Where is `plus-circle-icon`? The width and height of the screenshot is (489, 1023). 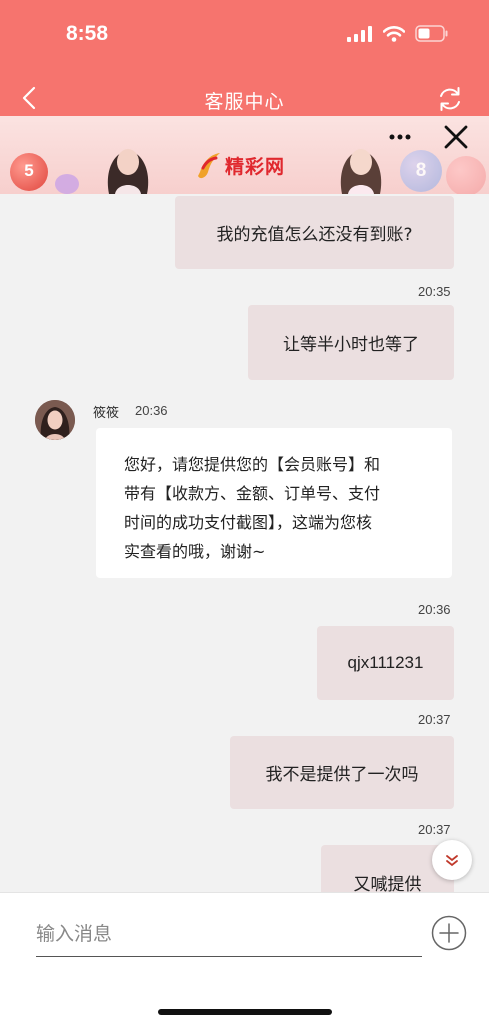 plus-circle-icon is located at coordinates (449, 933).